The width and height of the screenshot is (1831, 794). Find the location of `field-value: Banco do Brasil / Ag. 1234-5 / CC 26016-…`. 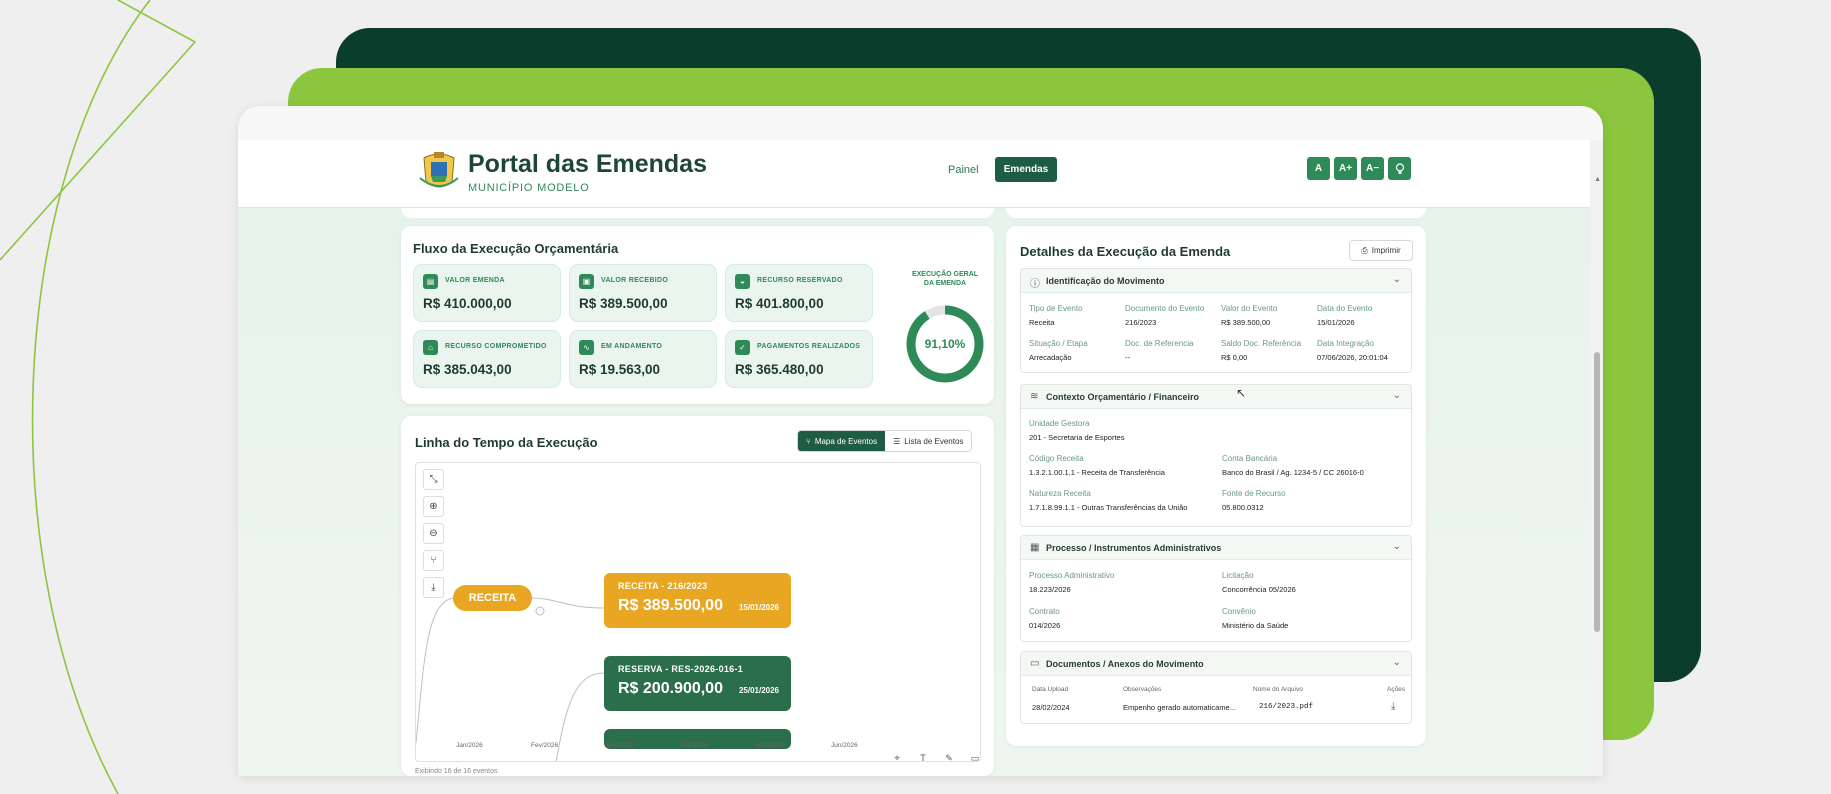

field-value: Banco do Brasil / Ag. 1234-5 / CC 26016-… is located at coordinates (1293, 472).